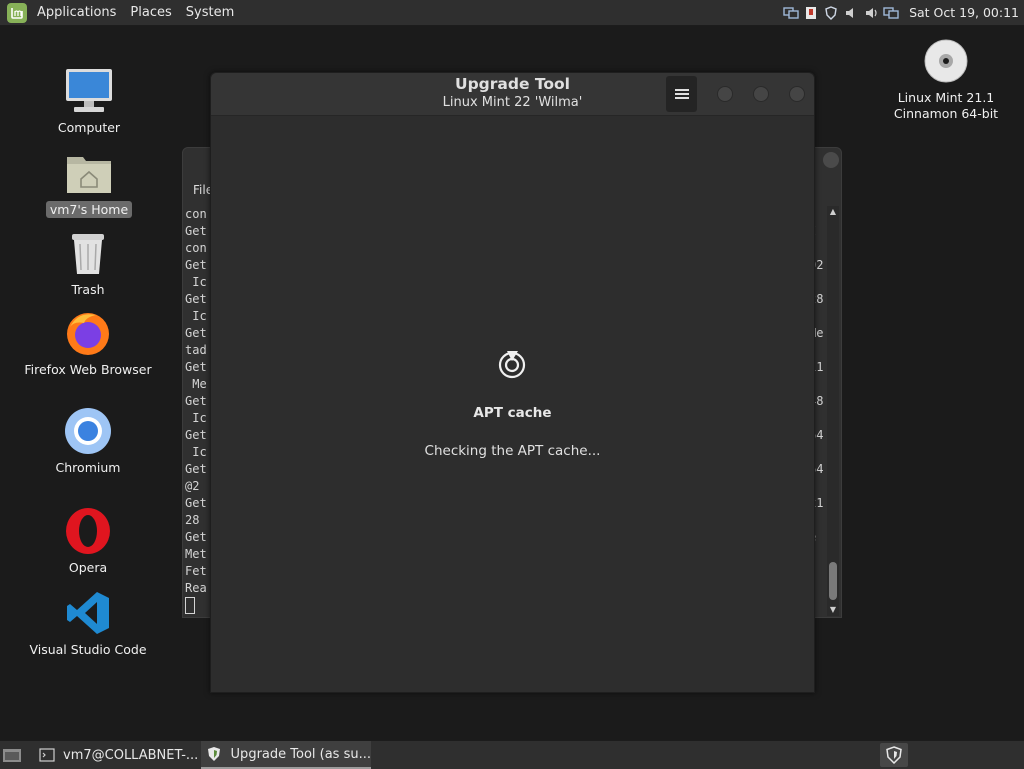 This screenshot has height=769, width=1024. I want to click on desktop-icon-mint-disc: Linux Mint 21.1 Cinnamon 64-bit, so click(946, 79).